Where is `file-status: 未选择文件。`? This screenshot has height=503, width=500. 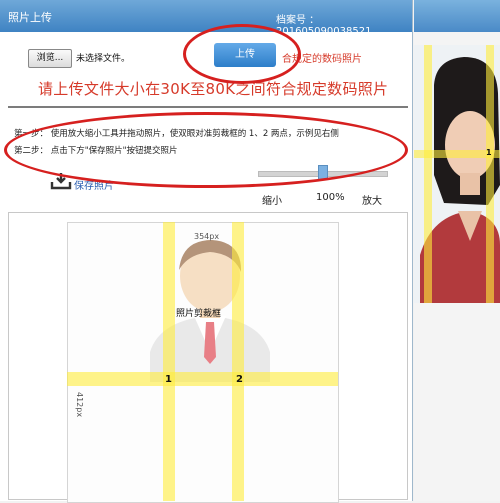 file-status: 未选择文件。 is located at coordinates (103, 59).